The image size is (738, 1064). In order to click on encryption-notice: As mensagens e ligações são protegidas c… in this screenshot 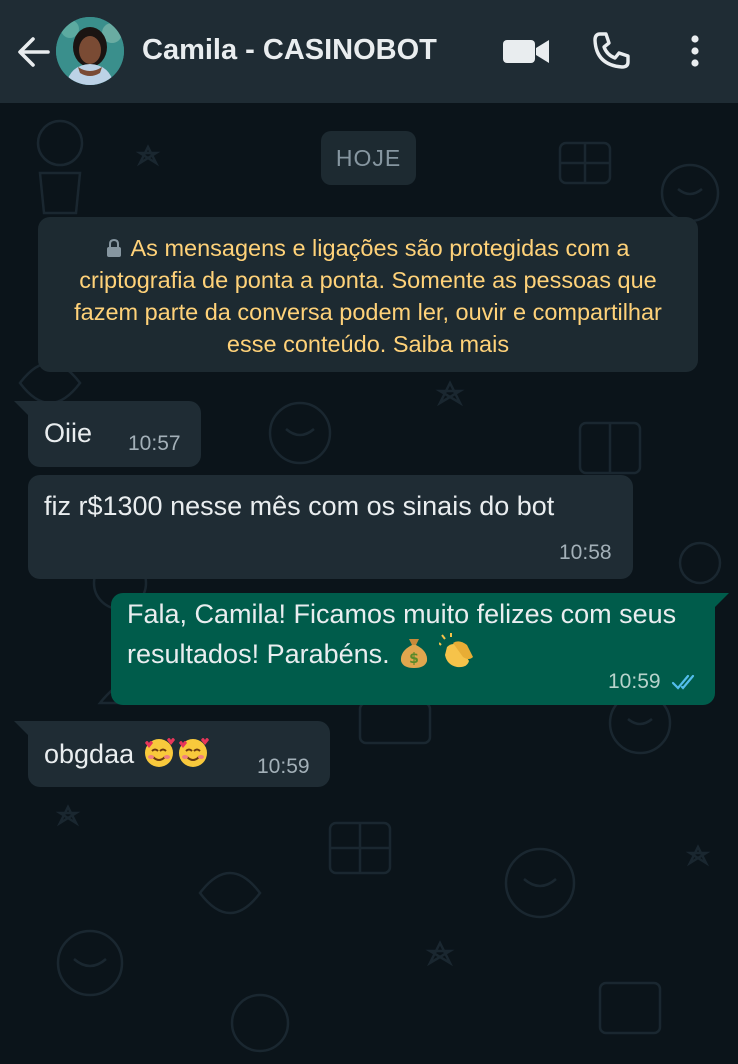, I will do `click(368, 294)`.